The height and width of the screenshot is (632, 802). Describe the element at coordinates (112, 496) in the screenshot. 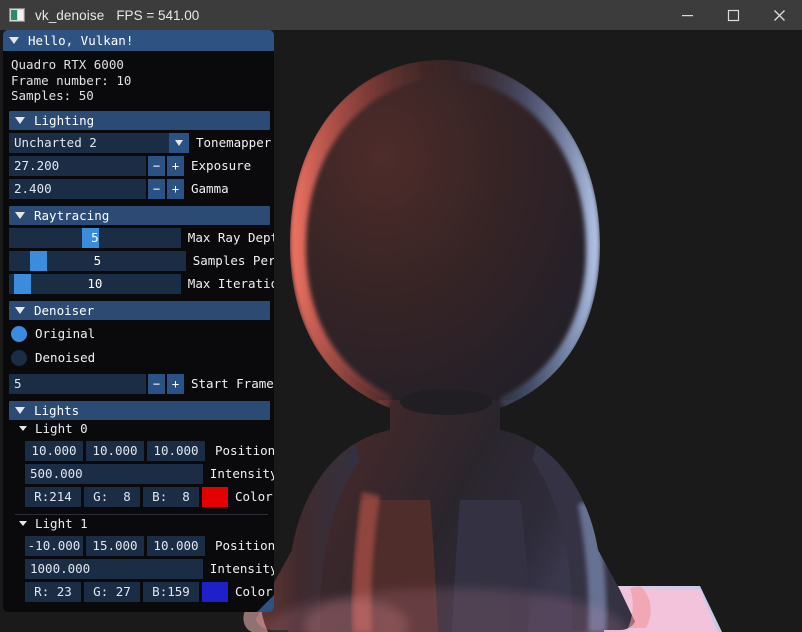

I see `light-0-color-g: G: 8` at that location.